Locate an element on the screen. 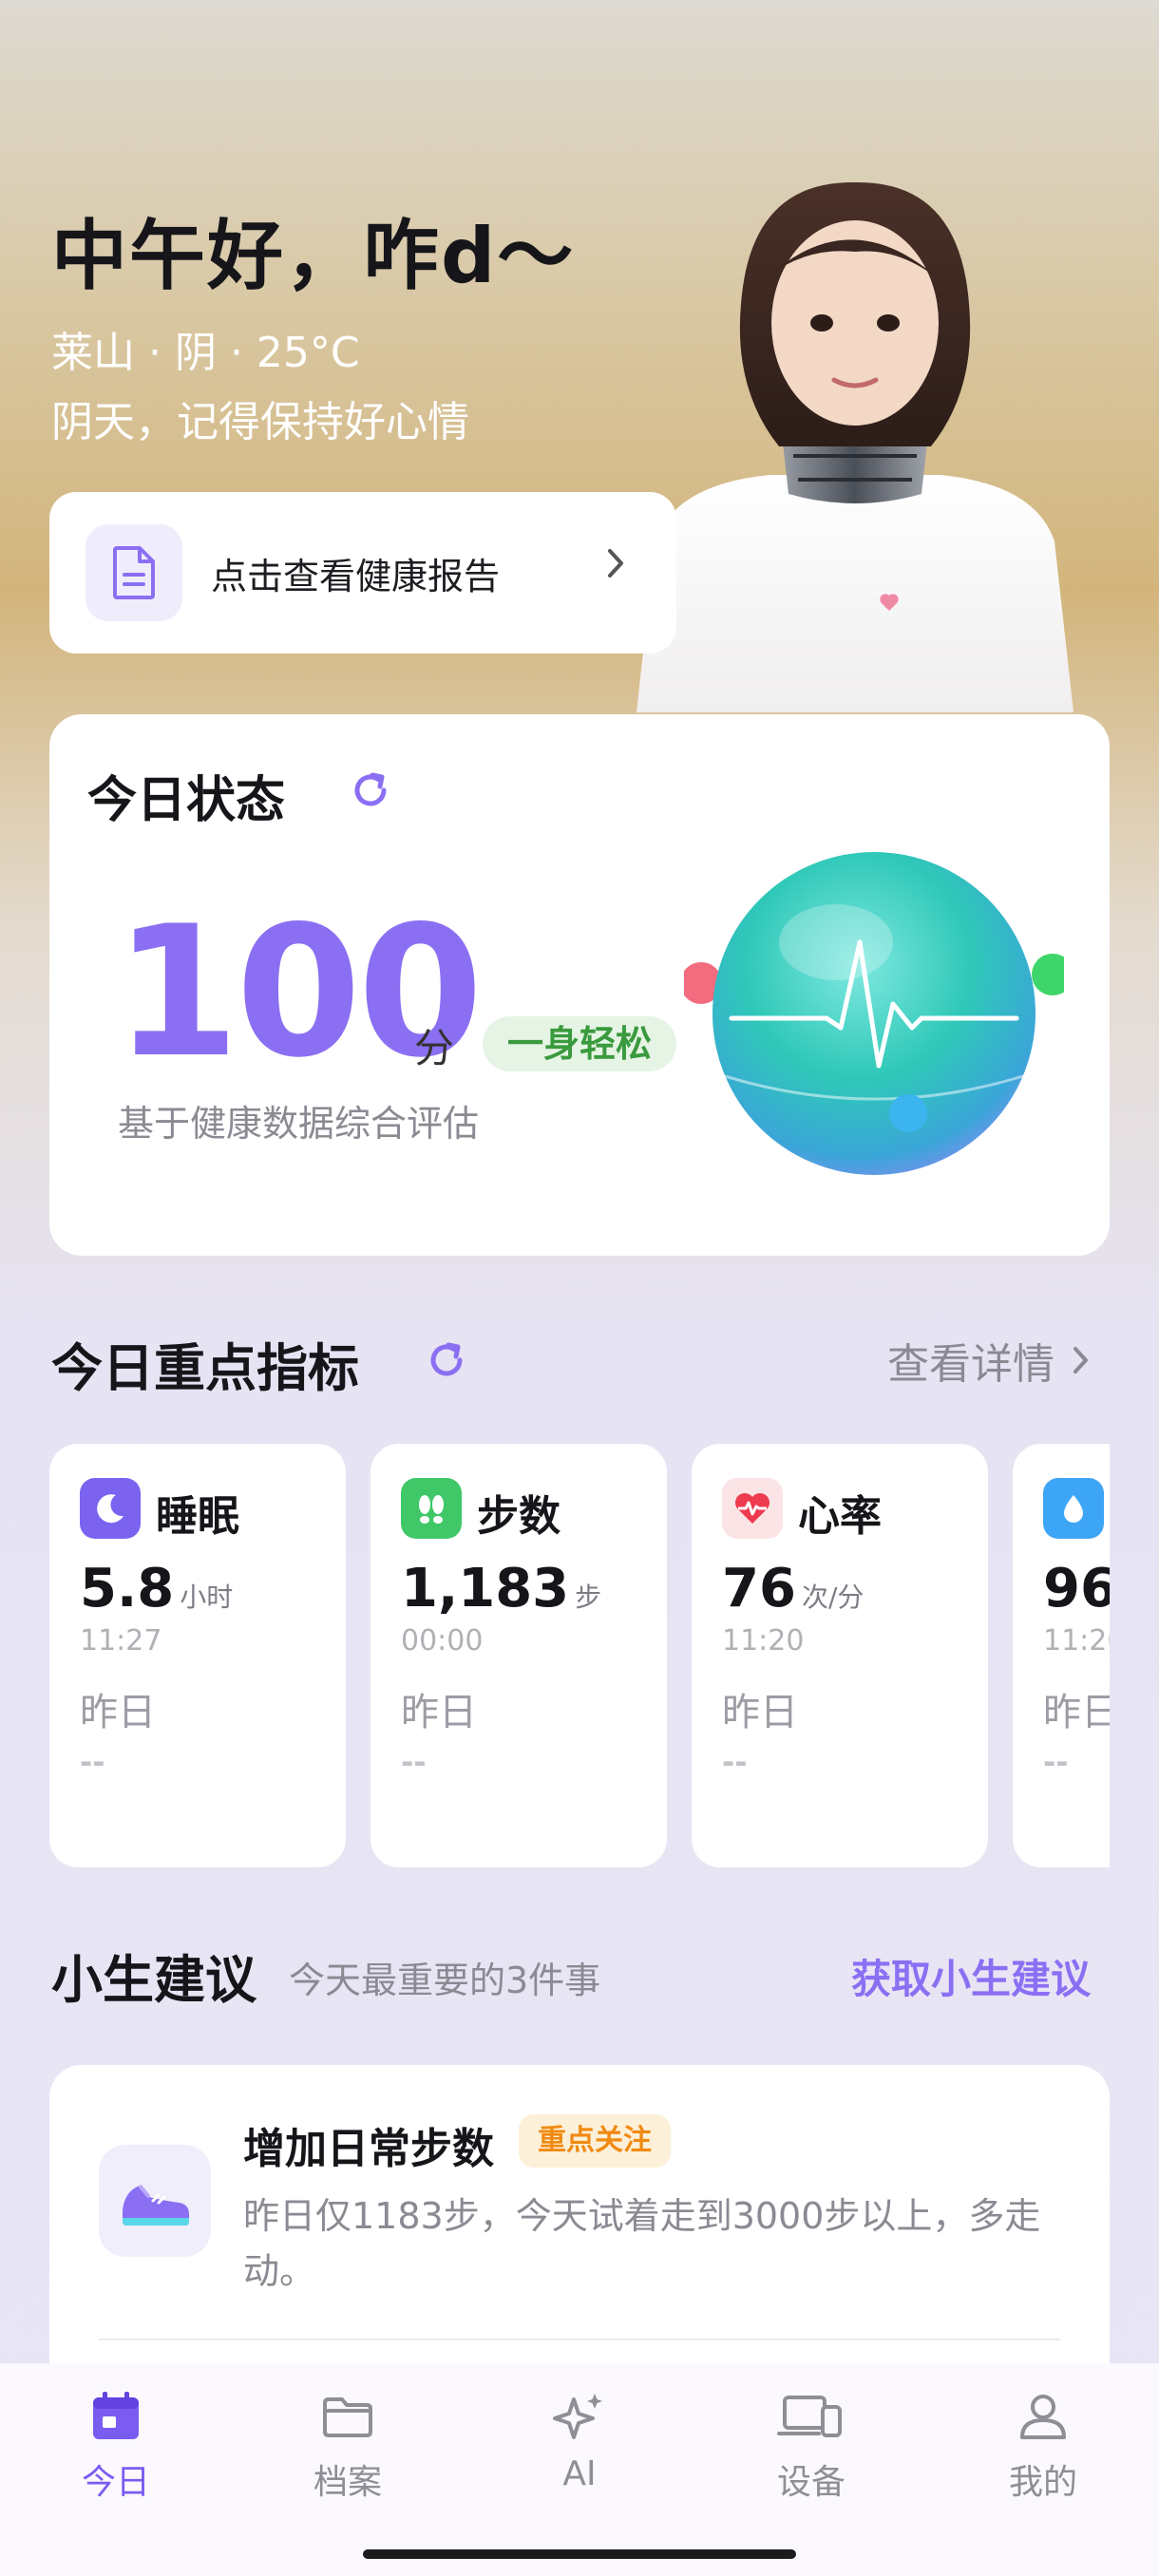  tab-ai: AI is located at coordinates (580, 2440).